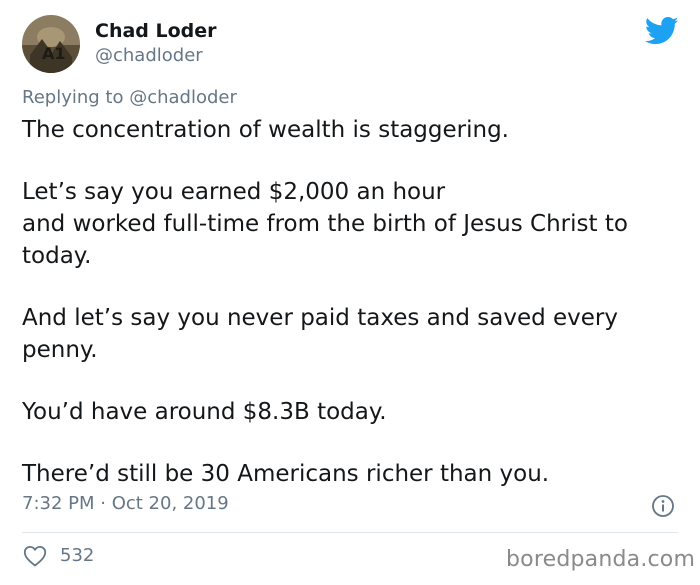 The image size is (700, 585). Describe the element at coordinates (662, 31) in the screenshot. I see `twitter-bird-icon` at that location.